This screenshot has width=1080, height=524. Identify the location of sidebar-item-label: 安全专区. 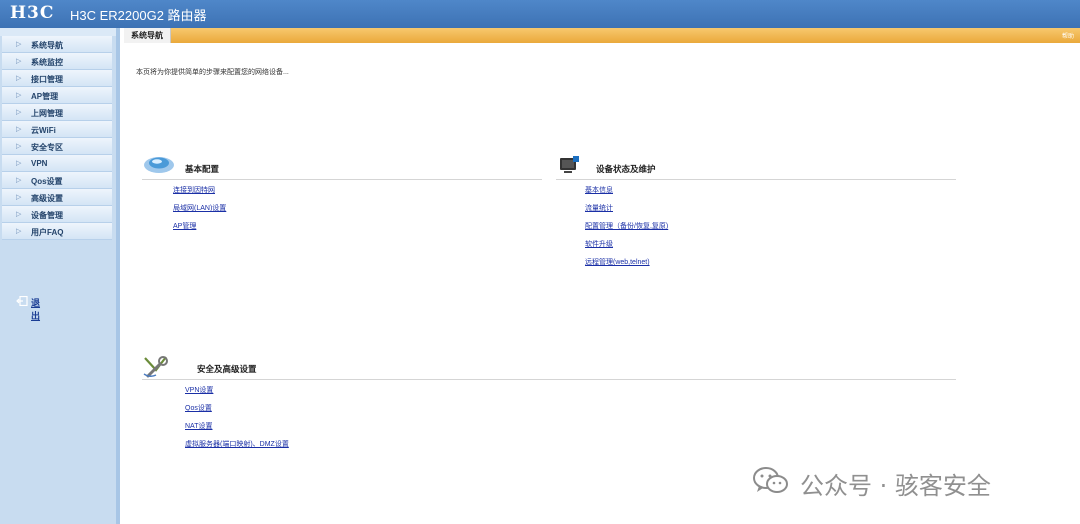
(47, 147).